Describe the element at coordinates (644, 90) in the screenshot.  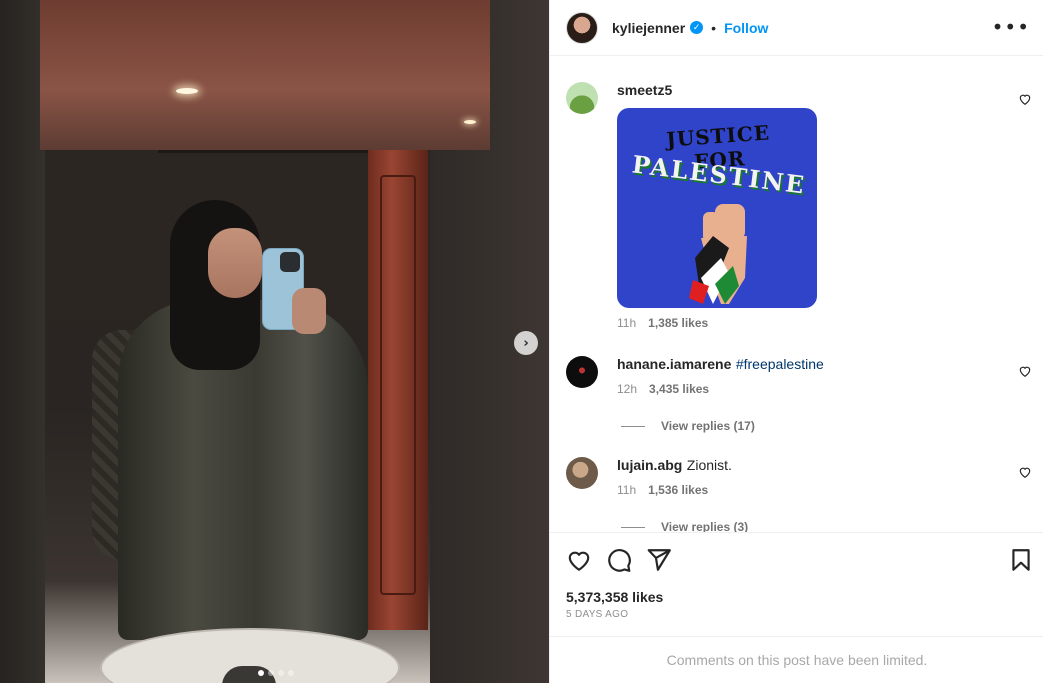
I see `comment-username: smeetz5` at that location.